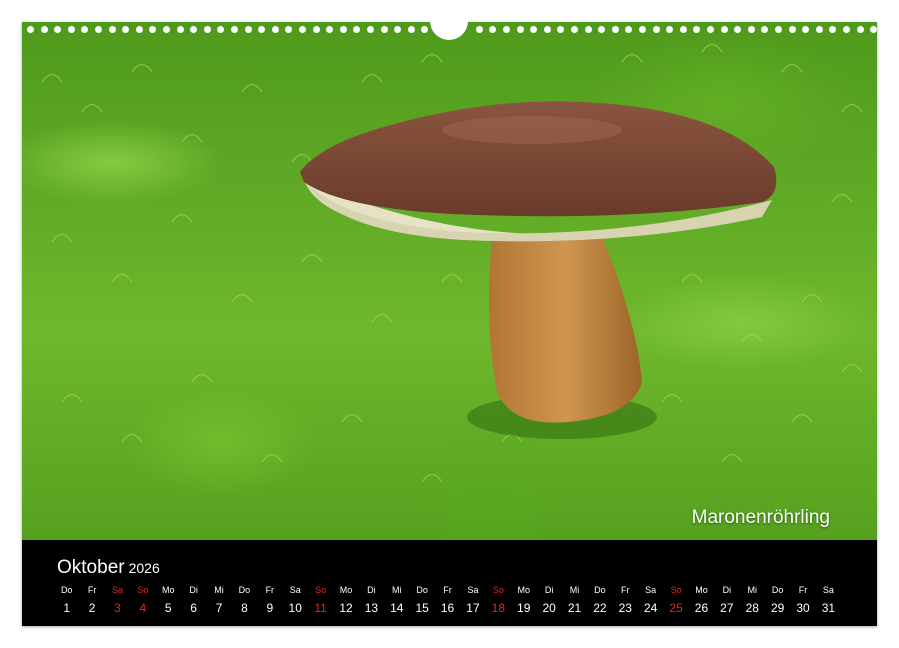 Image resolution: width=899 pixels, height=648 pixels. Describe the element at coordinates (371, 608) in the screenshot. I see `day-number: 13` at that location.